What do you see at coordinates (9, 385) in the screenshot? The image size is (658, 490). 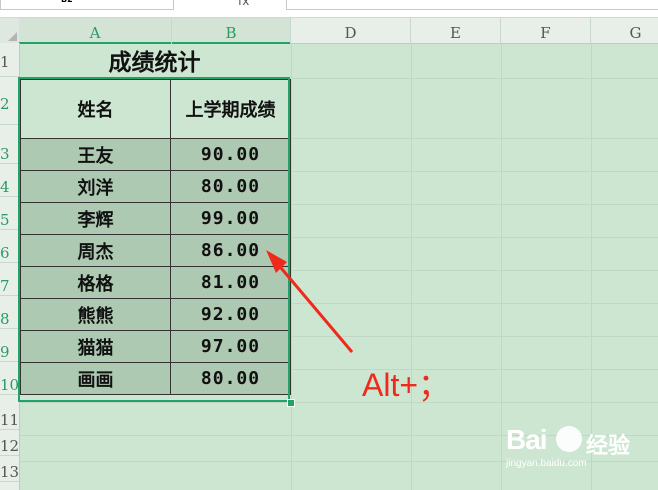 I see `row-header-10: 10` at bounding box center [9, 385].